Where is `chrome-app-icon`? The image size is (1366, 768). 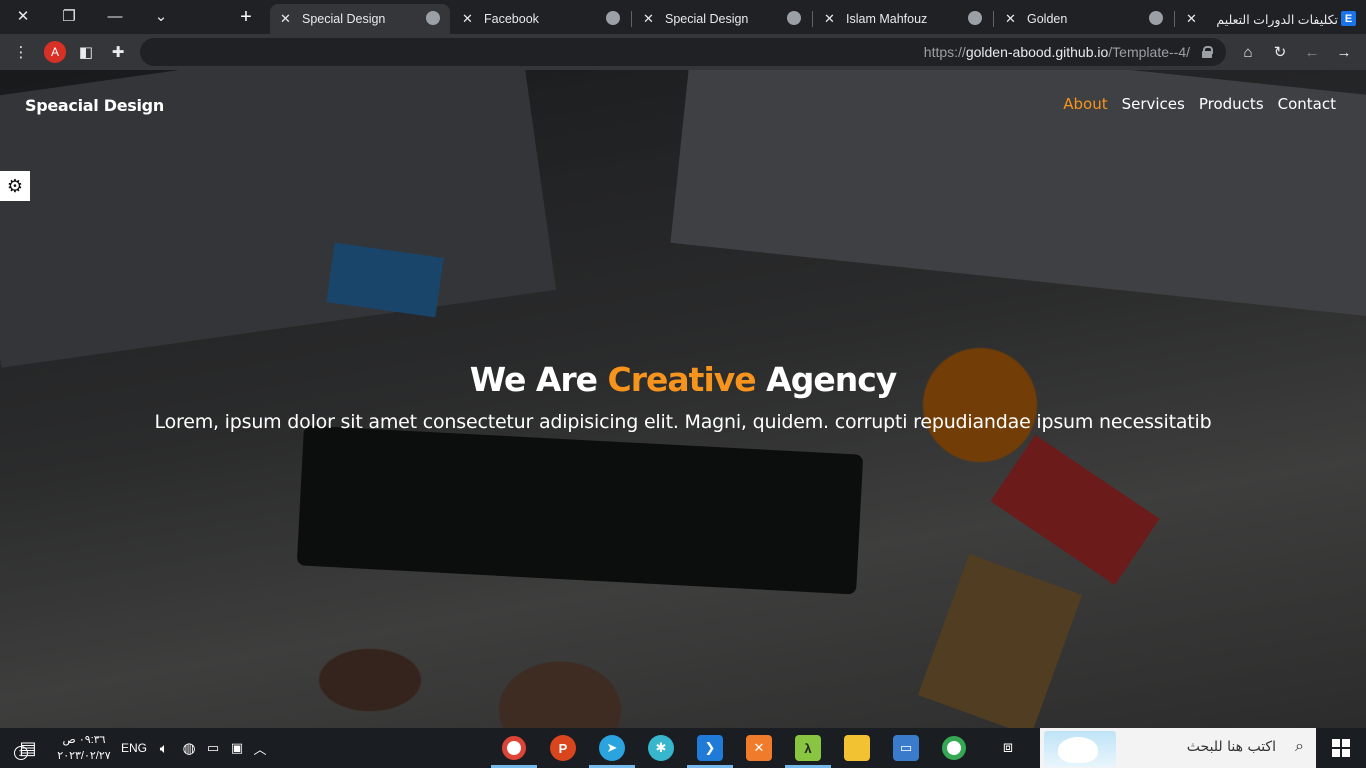
chrome-app-icon is located at coordinates (514, 748).